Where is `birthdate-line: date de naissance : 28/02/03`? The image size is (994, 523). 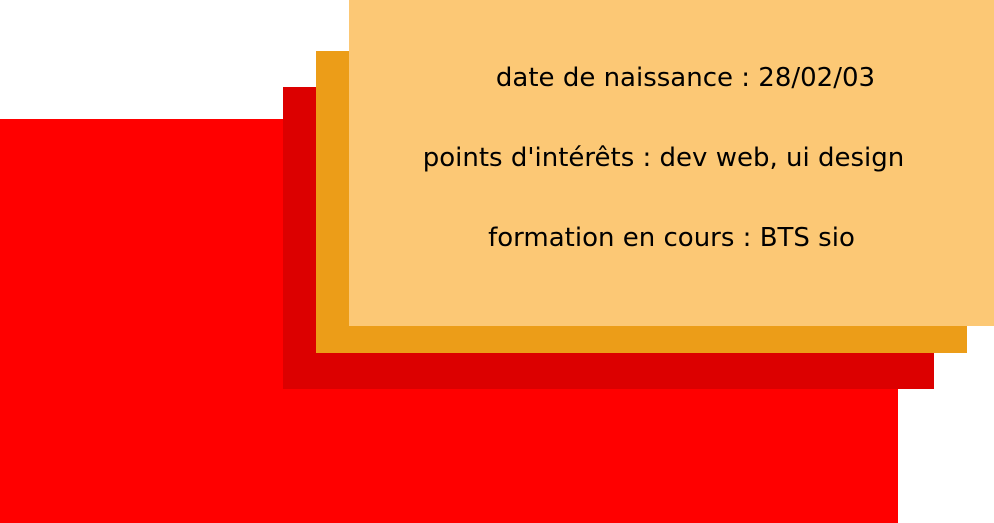 birthdate-line: date de naissance : 28/02/03 is located at coordinates (685, 78).